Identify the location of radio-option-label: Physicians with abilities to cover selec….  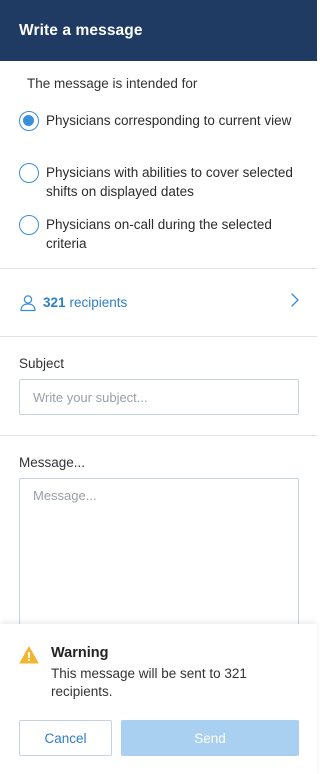
(169, 182).